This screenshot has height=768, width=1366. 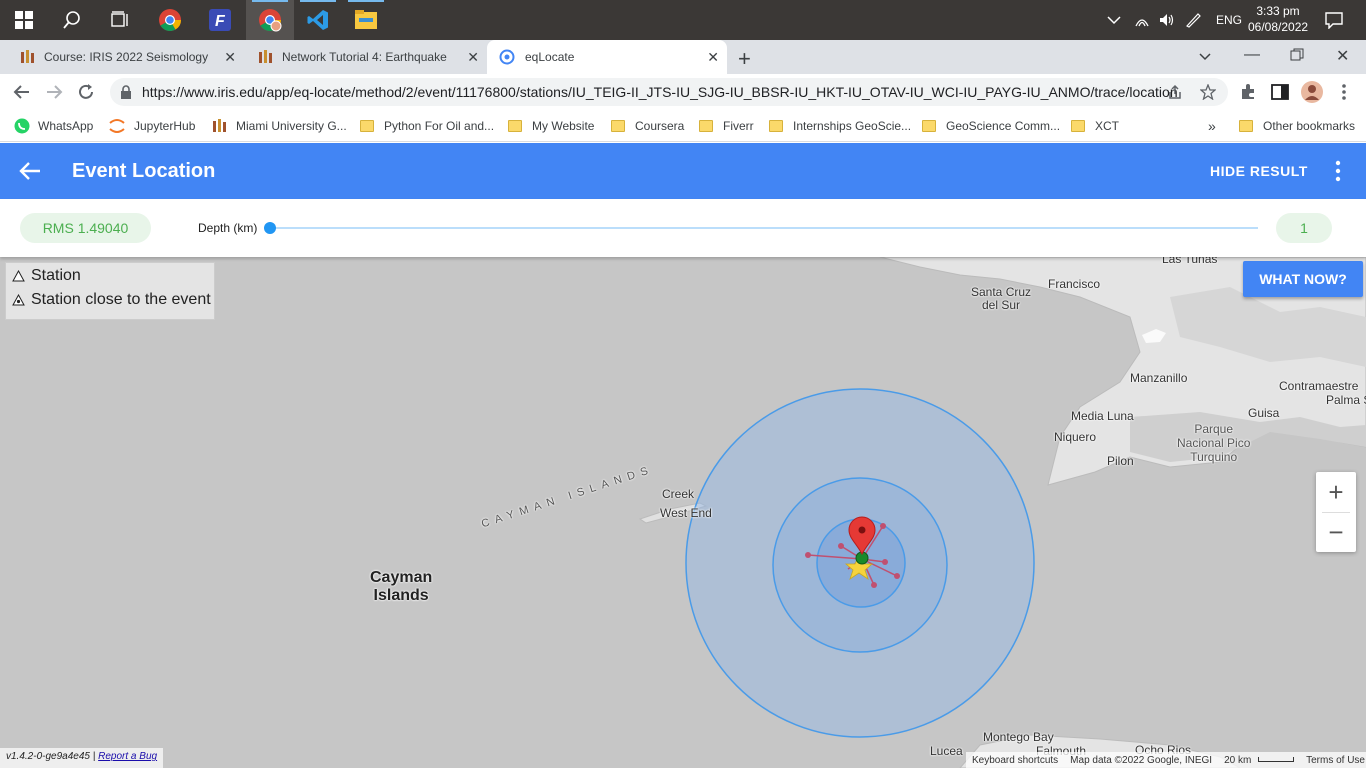 What do you see at coordinates (1252, 55) in the screenshot?
I see `minimize-icon: —` at bounding box center [1252, 55].